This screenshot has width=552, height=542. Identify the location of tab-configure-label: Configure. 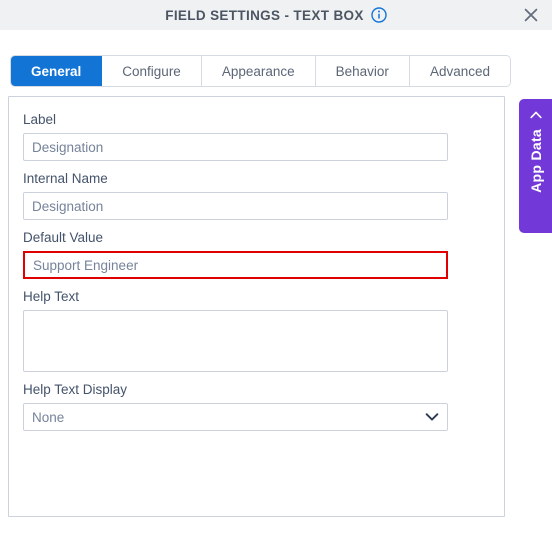
(151, 71).